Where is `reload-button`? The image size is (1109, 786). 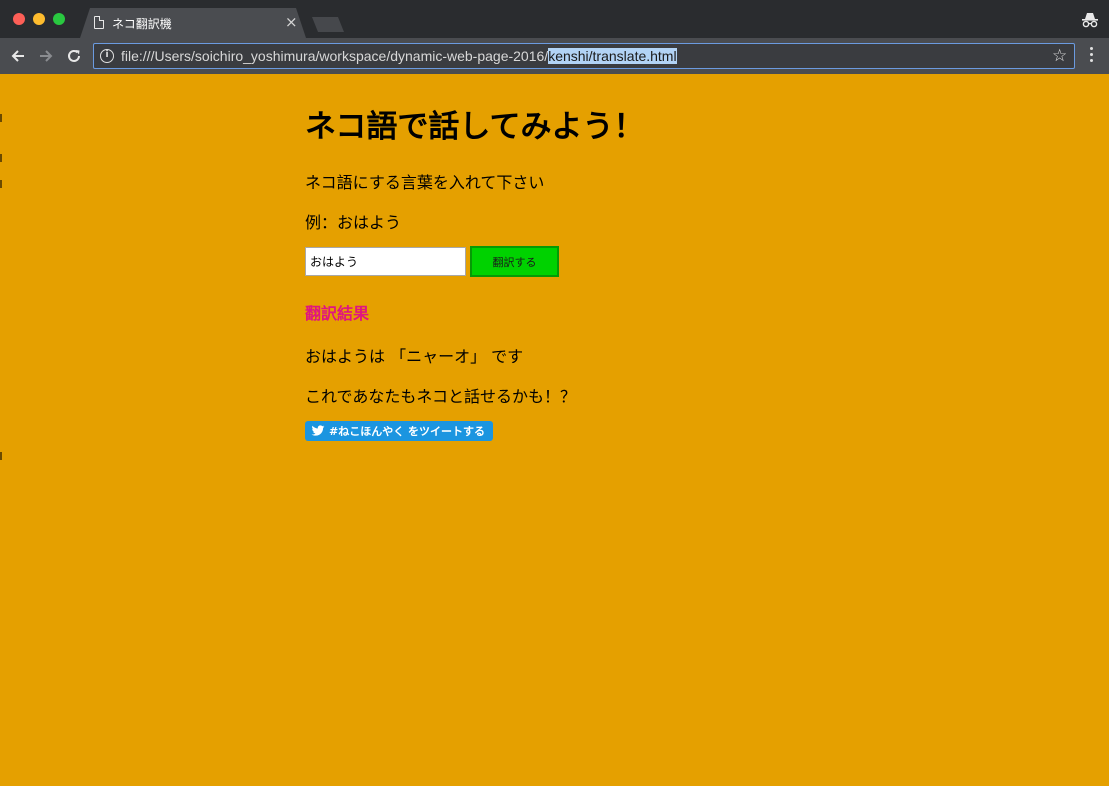
reload-button is located at coordinates (74, 56).